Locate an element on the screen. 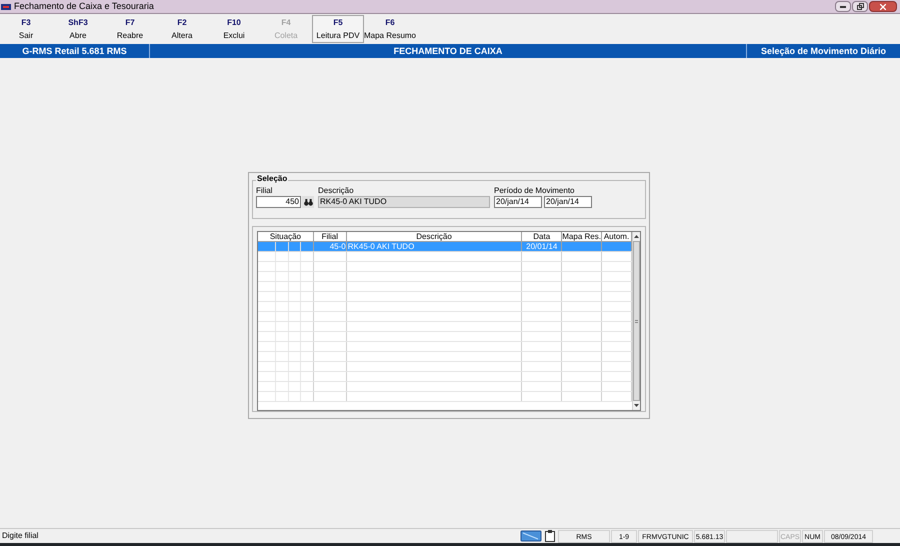  clipboard-icon is located at coordinates (550, 536).